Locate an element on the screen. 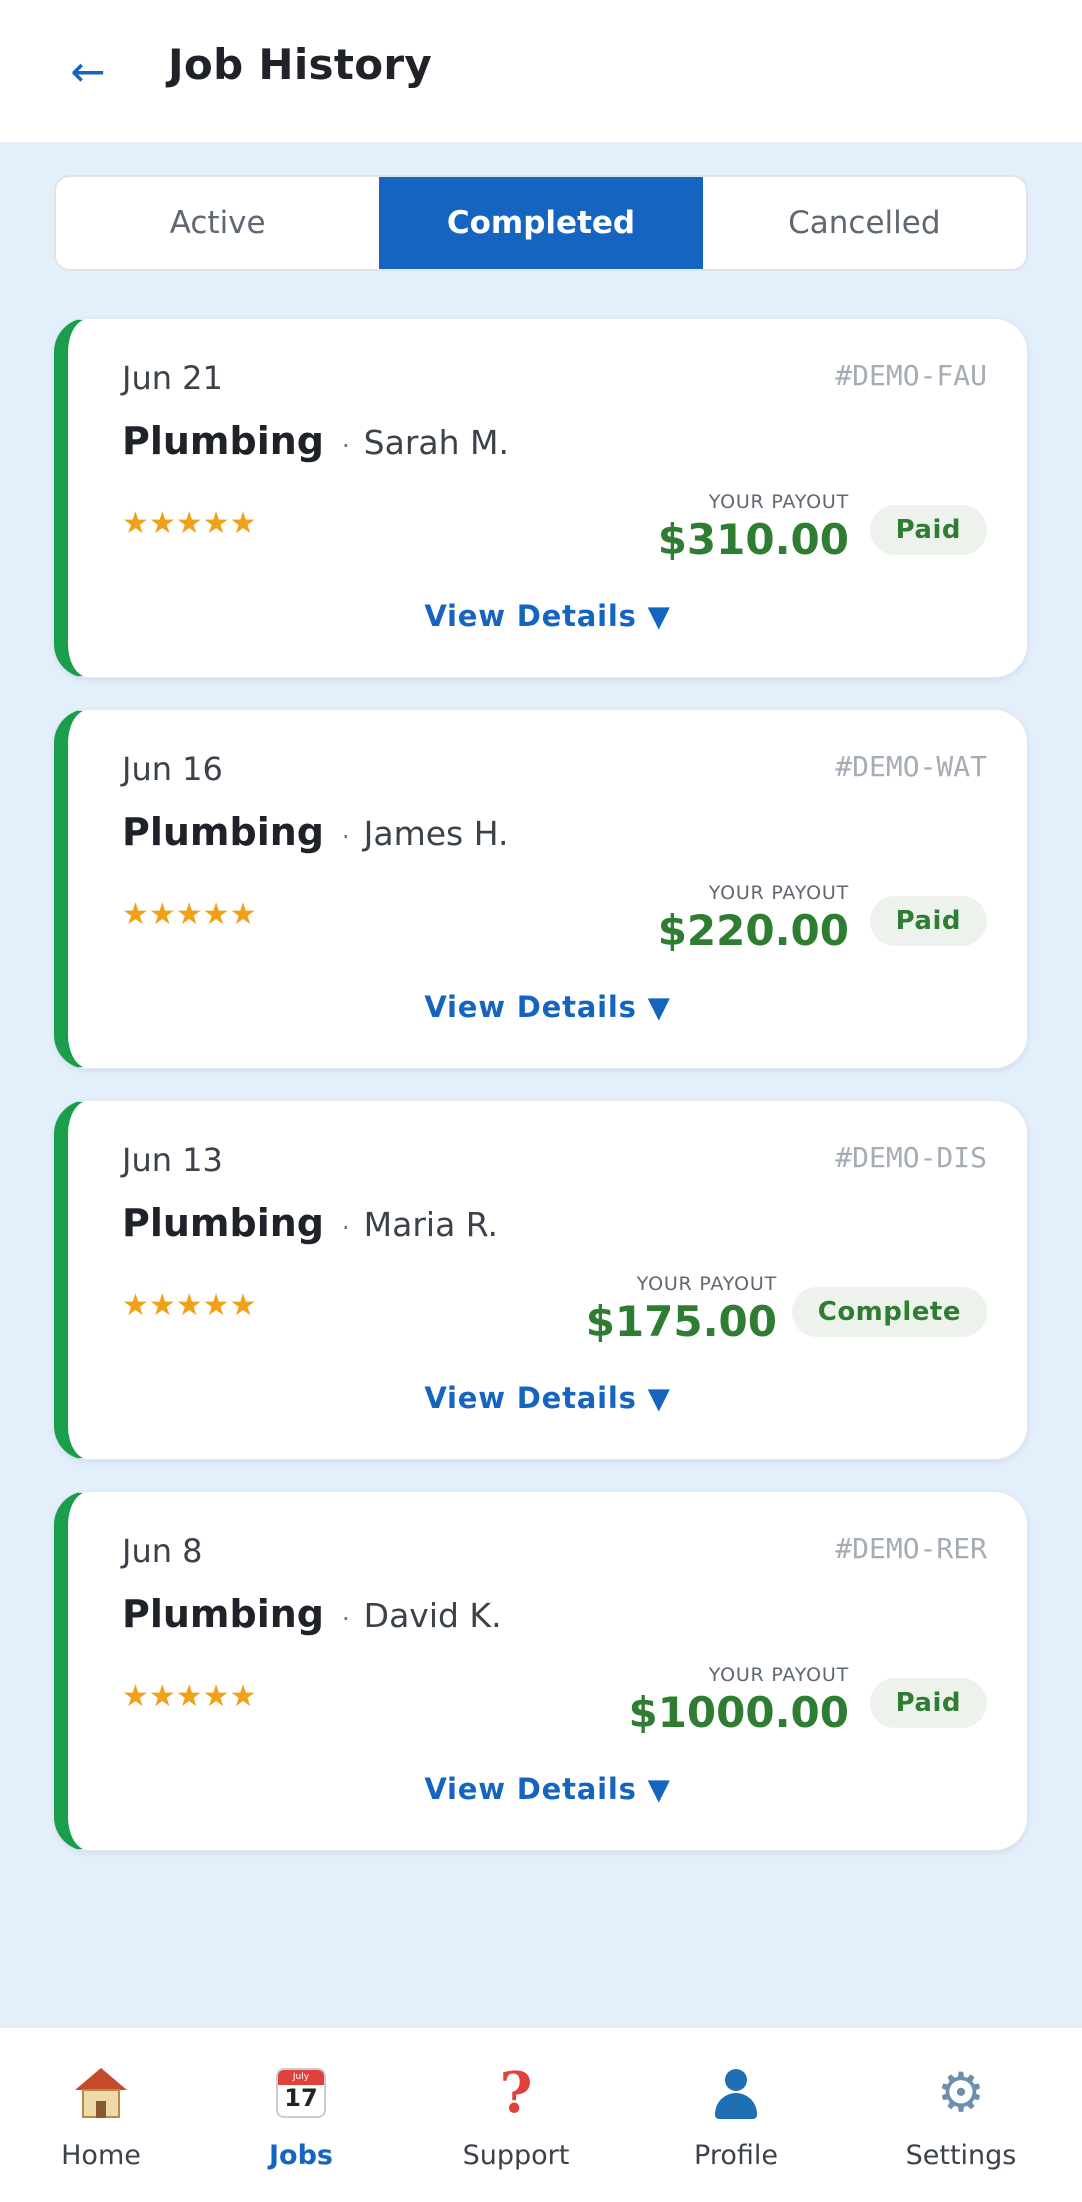 The height and width of the screenshot is (2202, 1082). calendar-month: July is located at coordinates (301, 2077).